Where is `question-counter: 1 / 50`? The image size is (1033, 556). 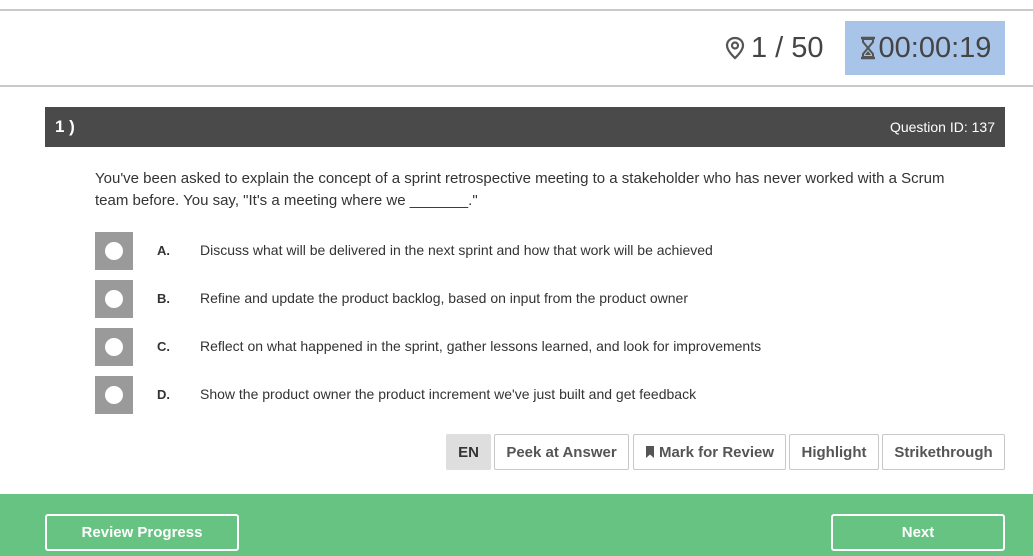 question-counter: 1 / 50 is located at coordinates (774, 48).